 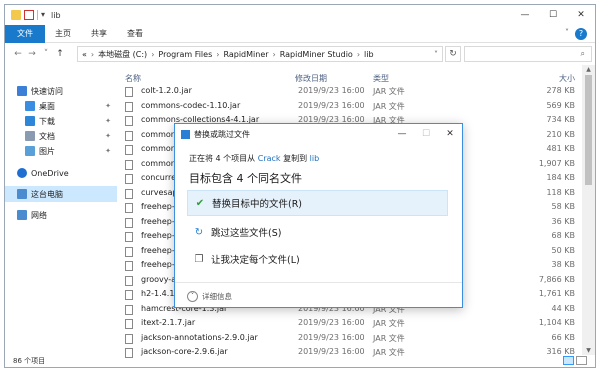 I want to click on more-details-toggle: ˅ 详细信息, so click(x=209, y=296).